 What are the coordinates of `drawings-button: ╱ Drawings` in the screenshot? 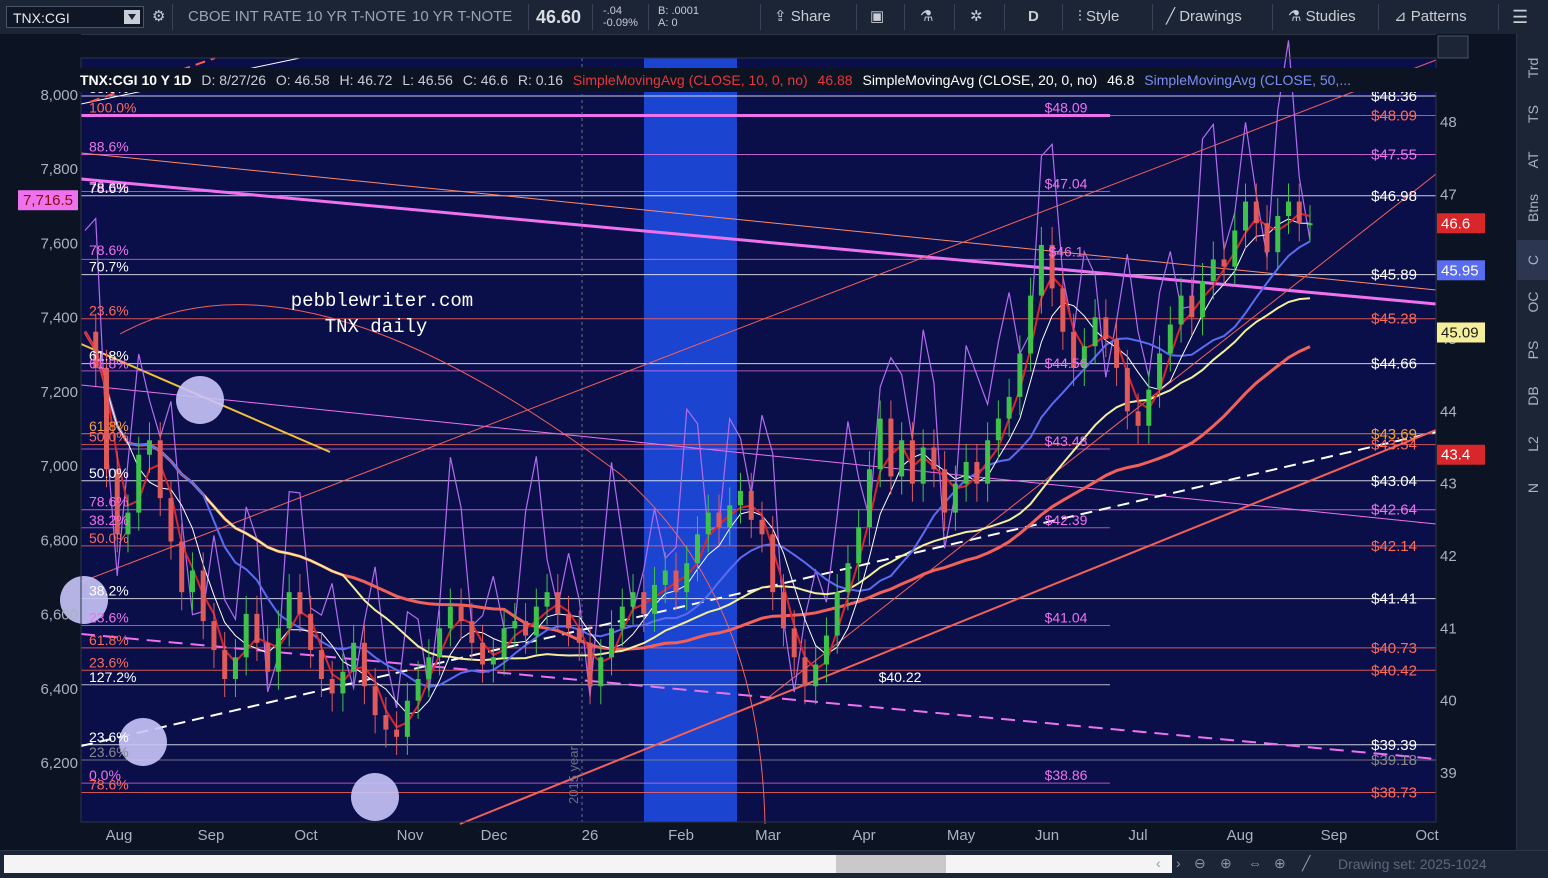 It's located at (1204, 17).